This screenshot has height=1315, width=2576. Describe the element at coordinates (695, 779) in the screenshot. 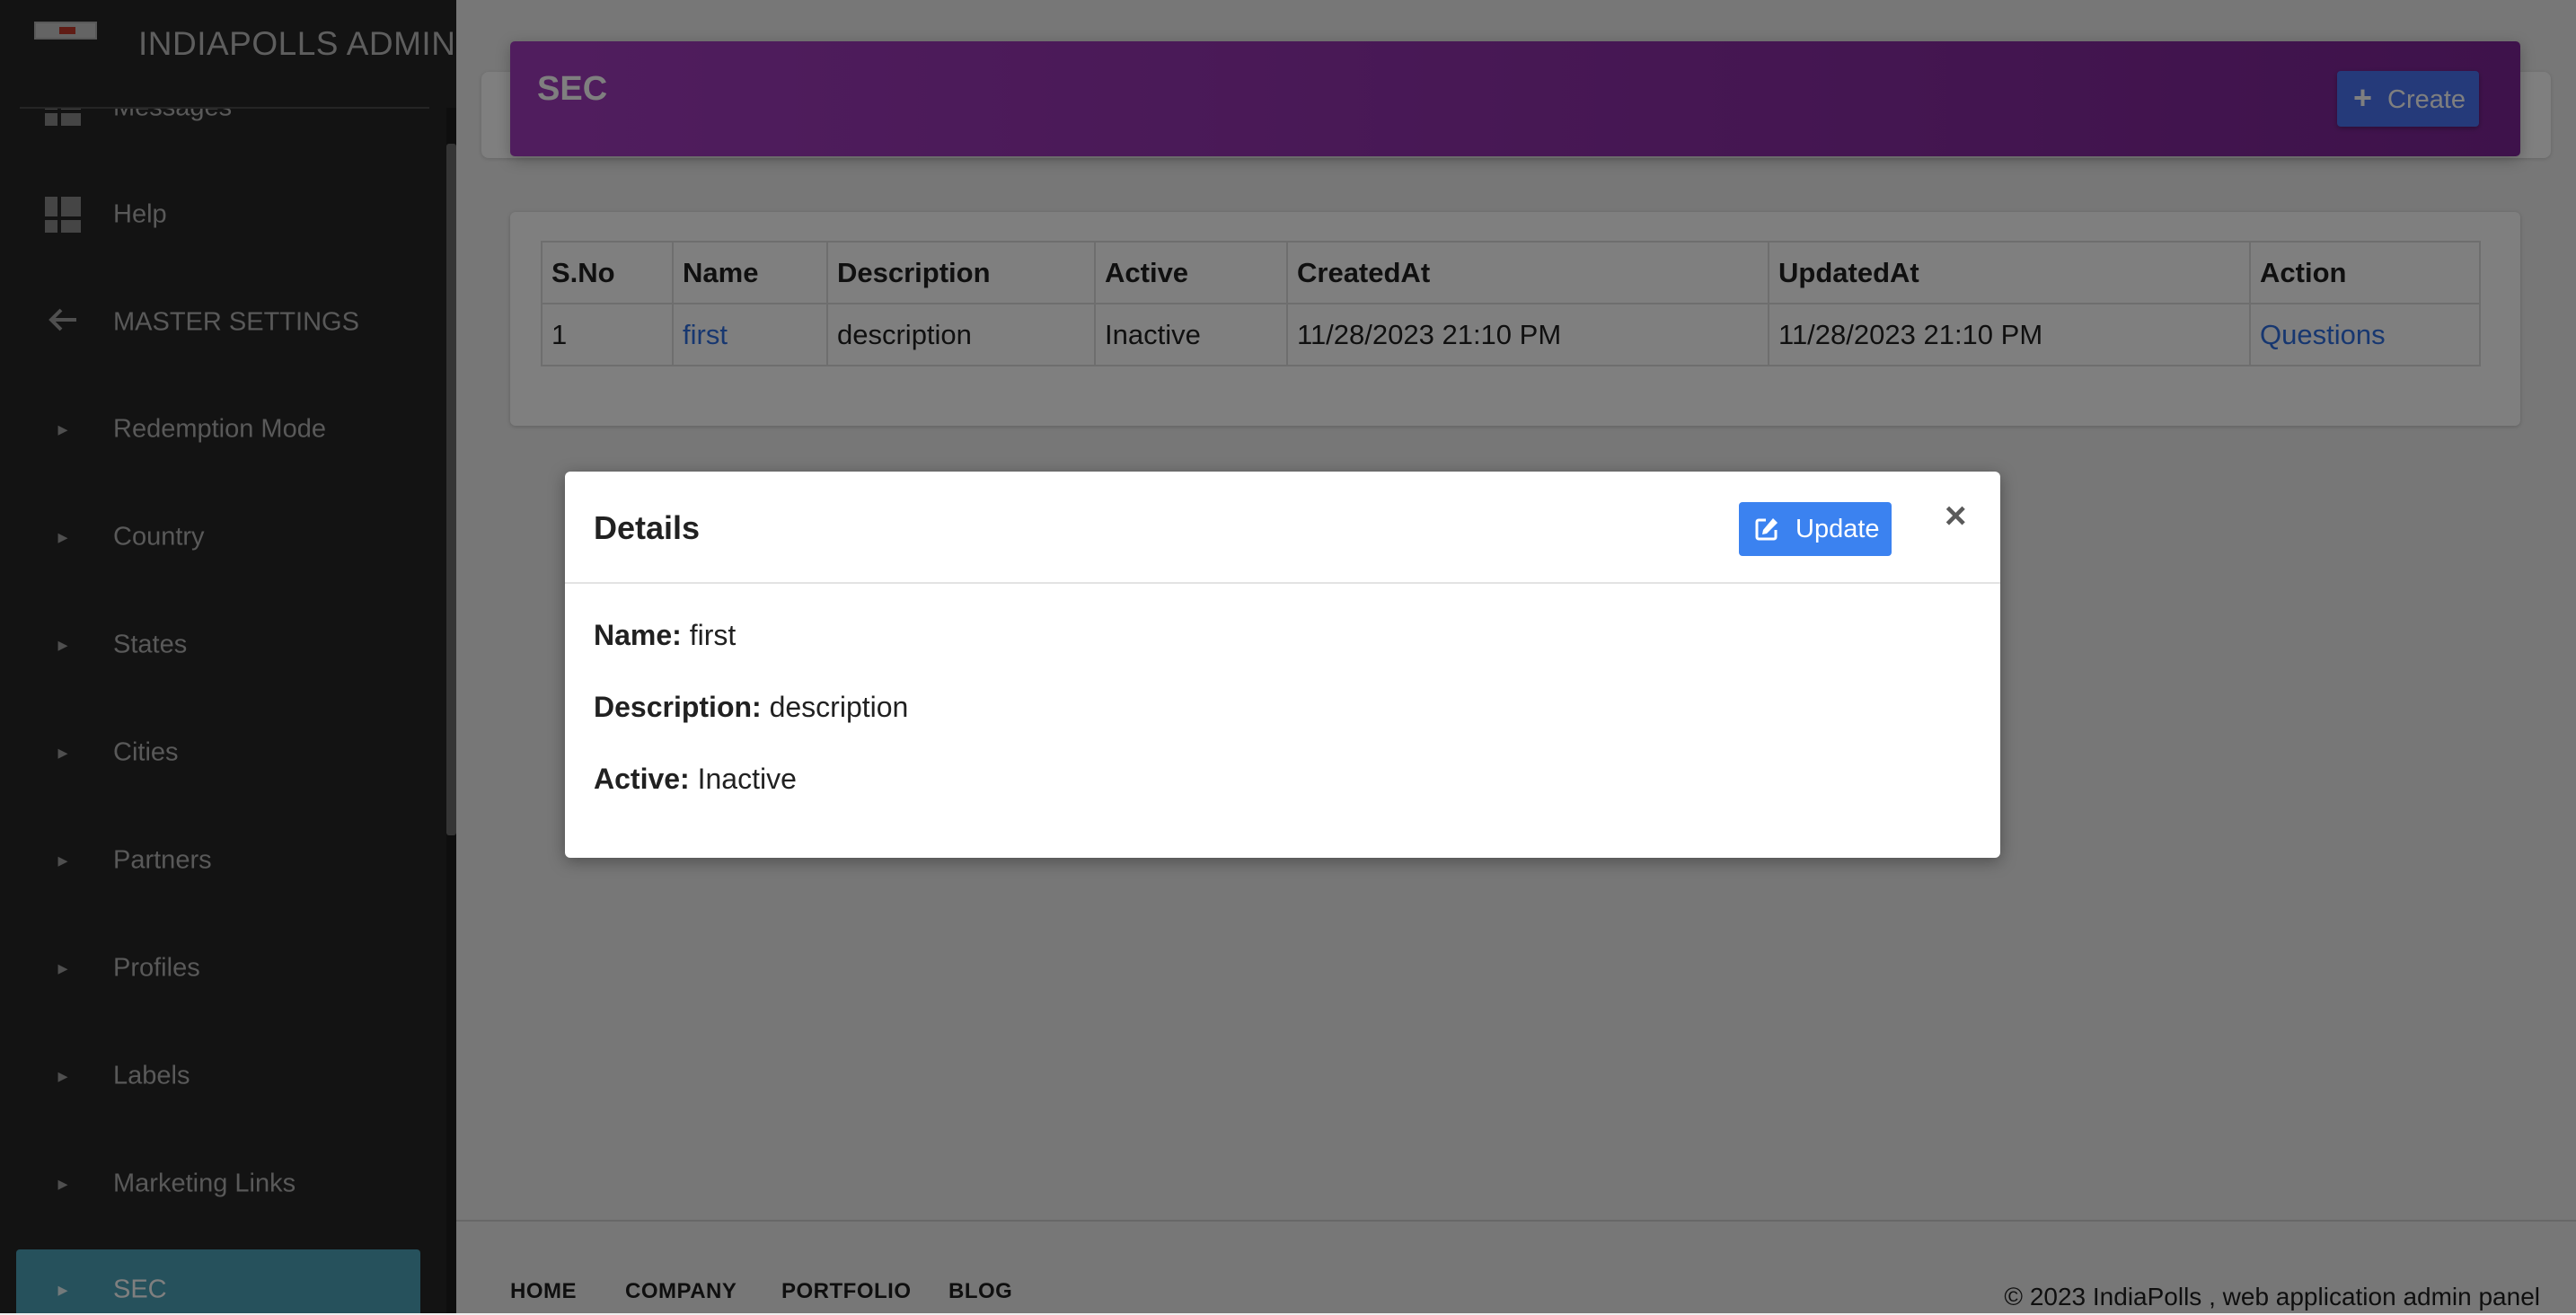

I see `detail-active: Active: Inactive` at that location.